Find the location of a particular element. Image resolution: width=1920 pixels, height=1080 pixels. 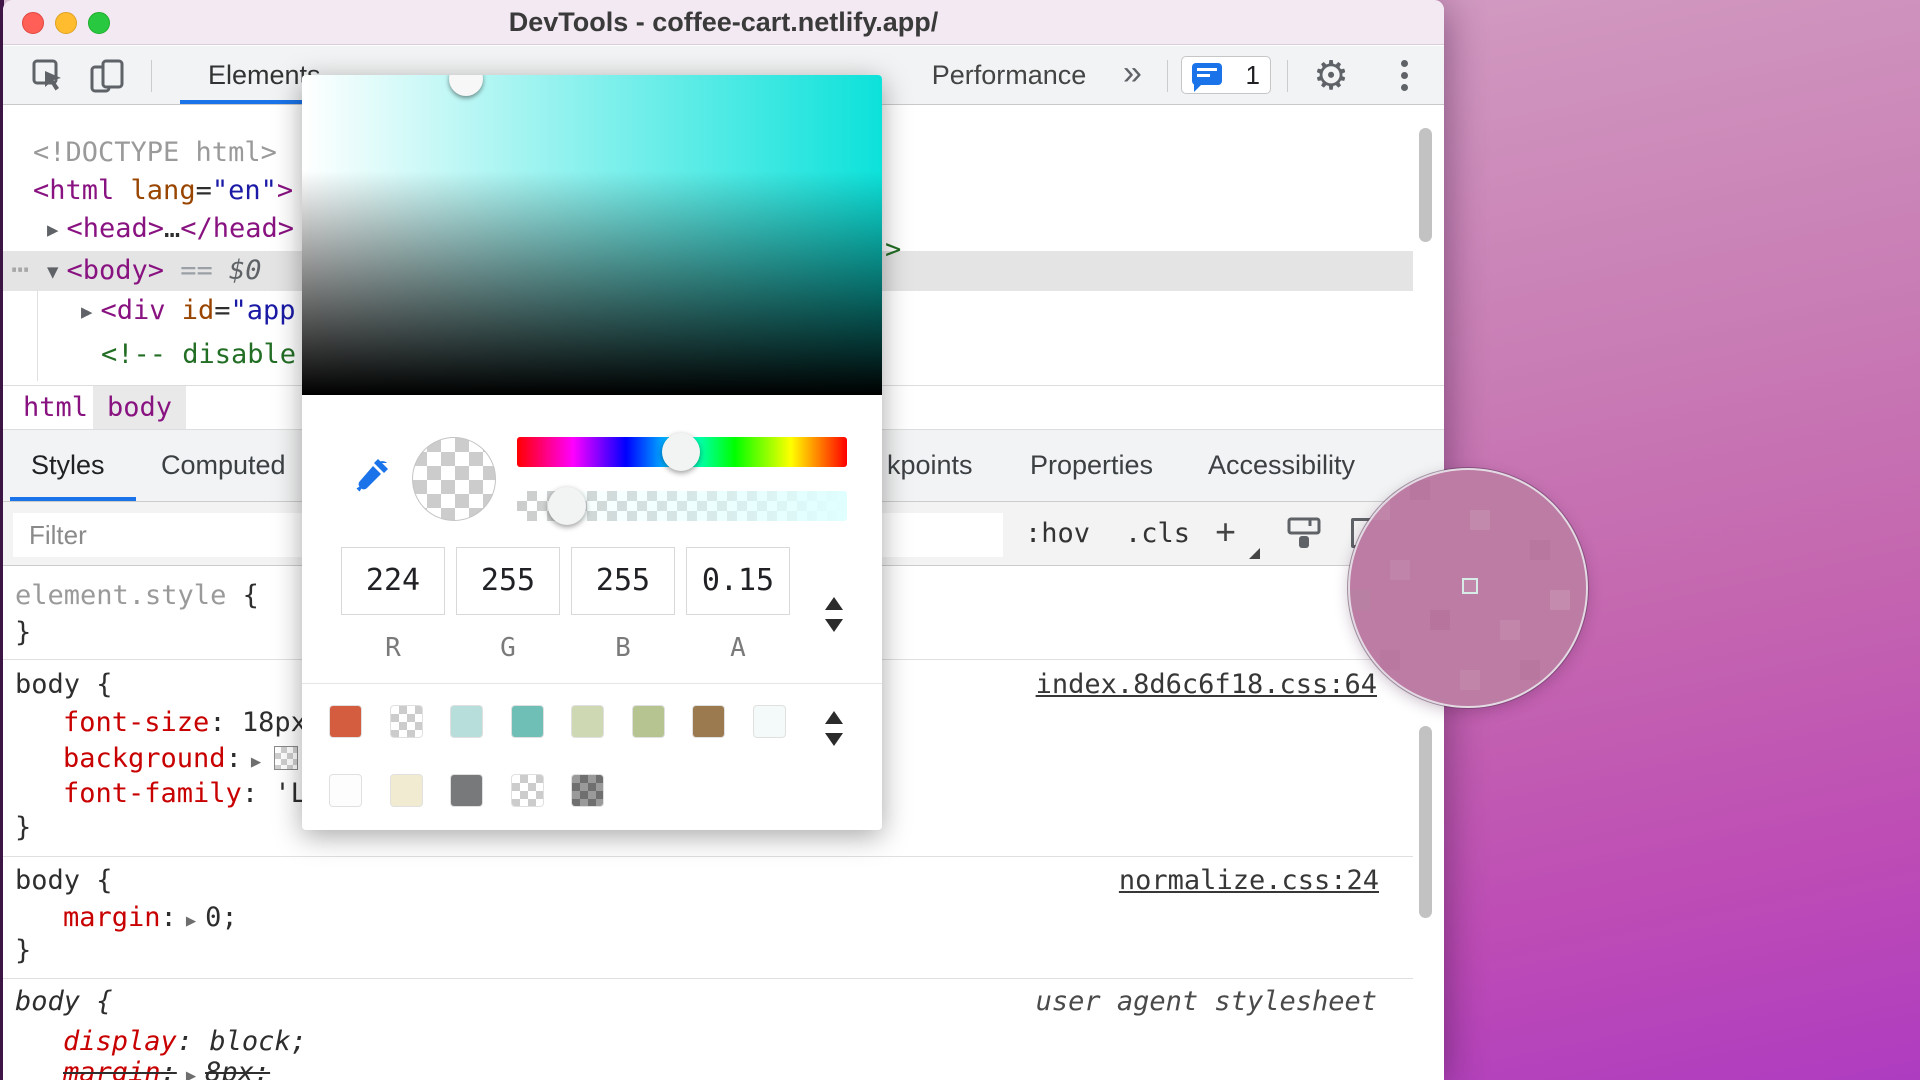

new-rule-caret is located at coordinates (1254, 553).